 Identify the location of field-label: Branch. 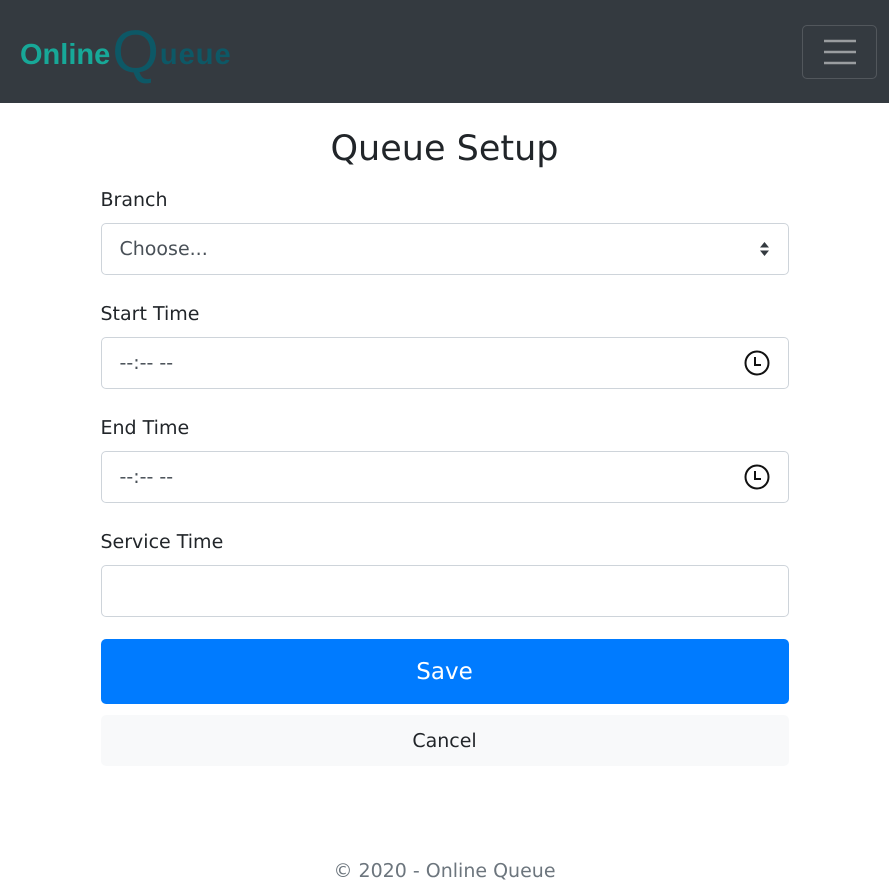
(134, 200).